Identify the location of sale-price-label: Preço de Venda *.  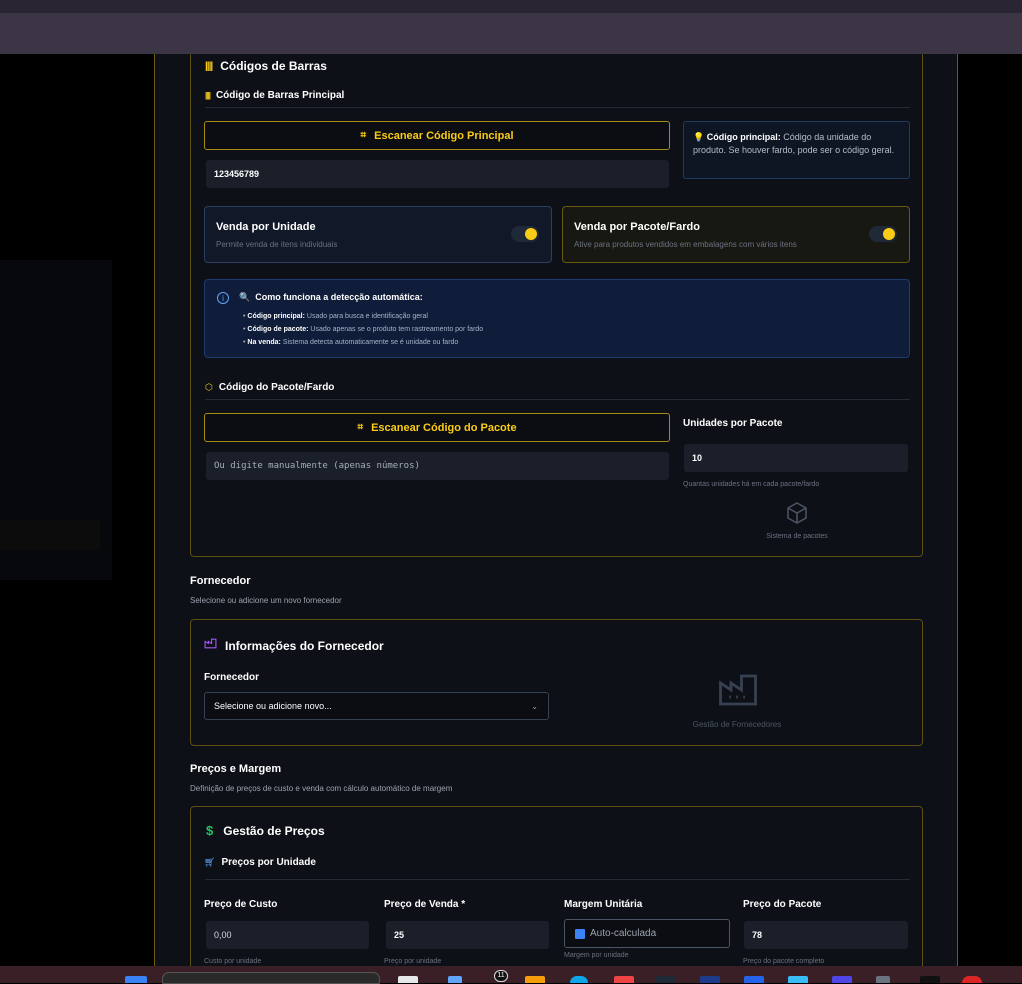
(425, 904).